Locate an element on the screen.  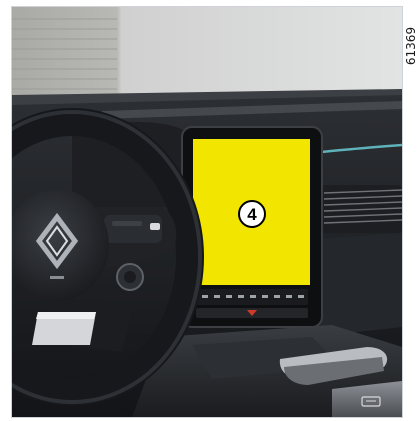
wheel-badge-text is located at coordinates (57, 277).